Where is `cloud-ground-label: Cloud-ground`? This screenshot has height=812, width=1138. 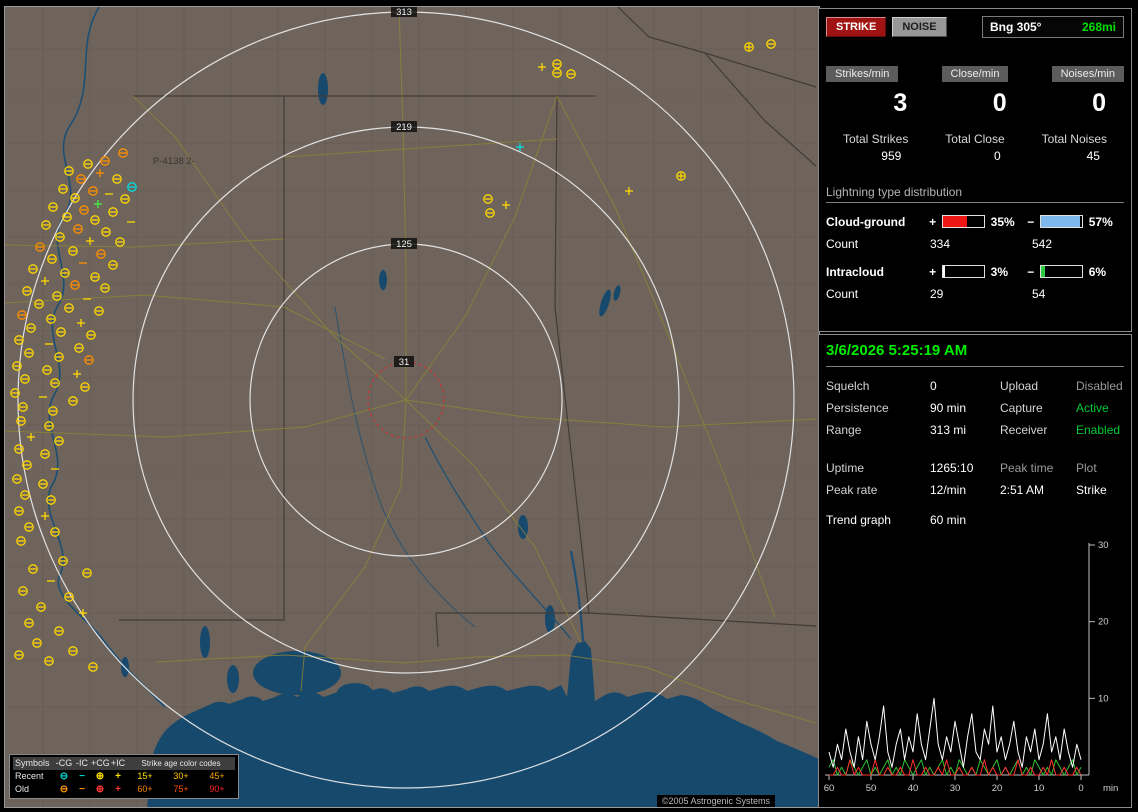
cloud-ground-label: Cloud-ground is located at coordinates (866, 221).